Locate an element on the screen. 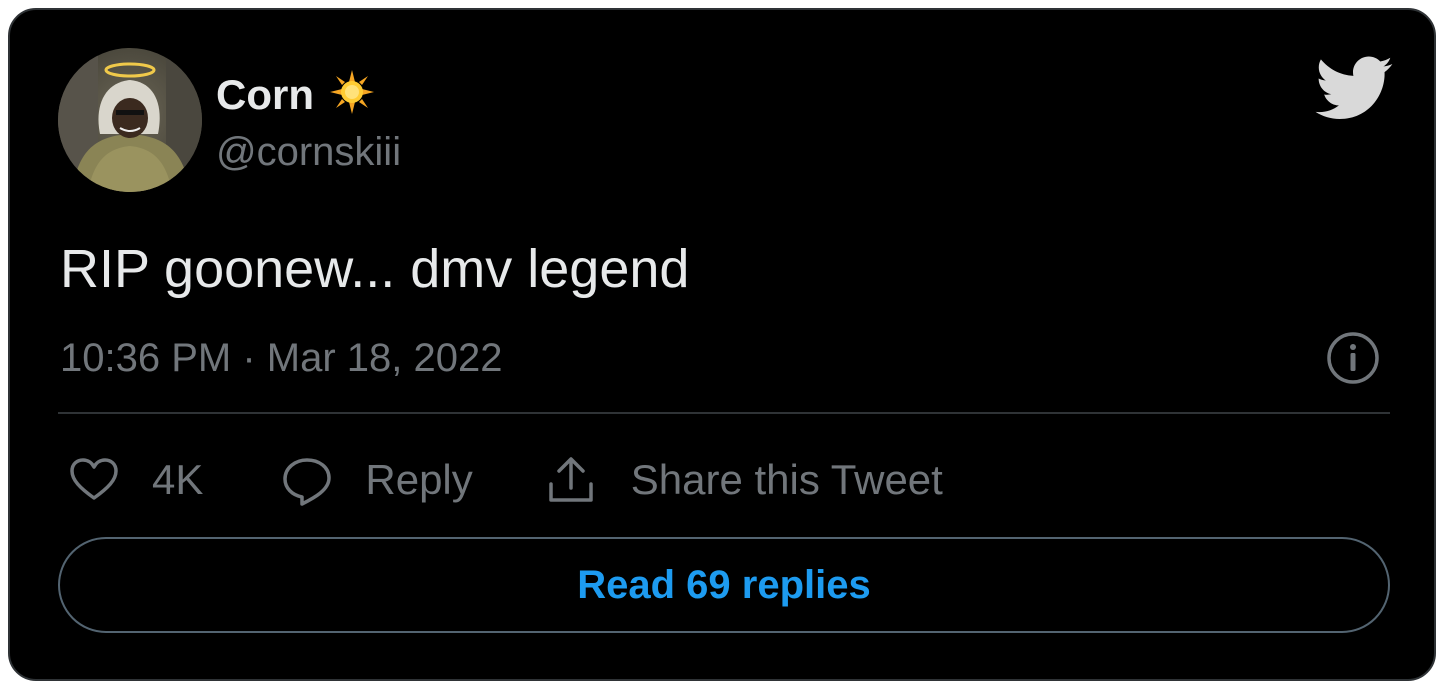 Image resolution: width=1445 pixels, height=693 pixels. like-button: 4K is located at coordinates (134, 480).